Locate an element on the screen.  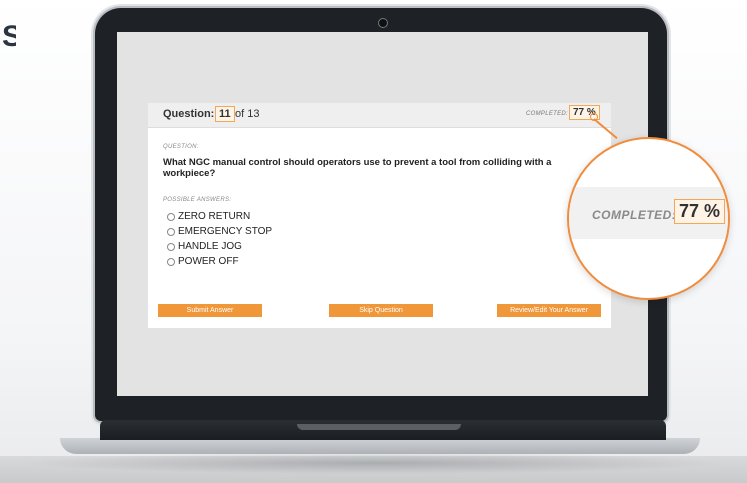
laptop-shadow is located at coordinates (373, 463).